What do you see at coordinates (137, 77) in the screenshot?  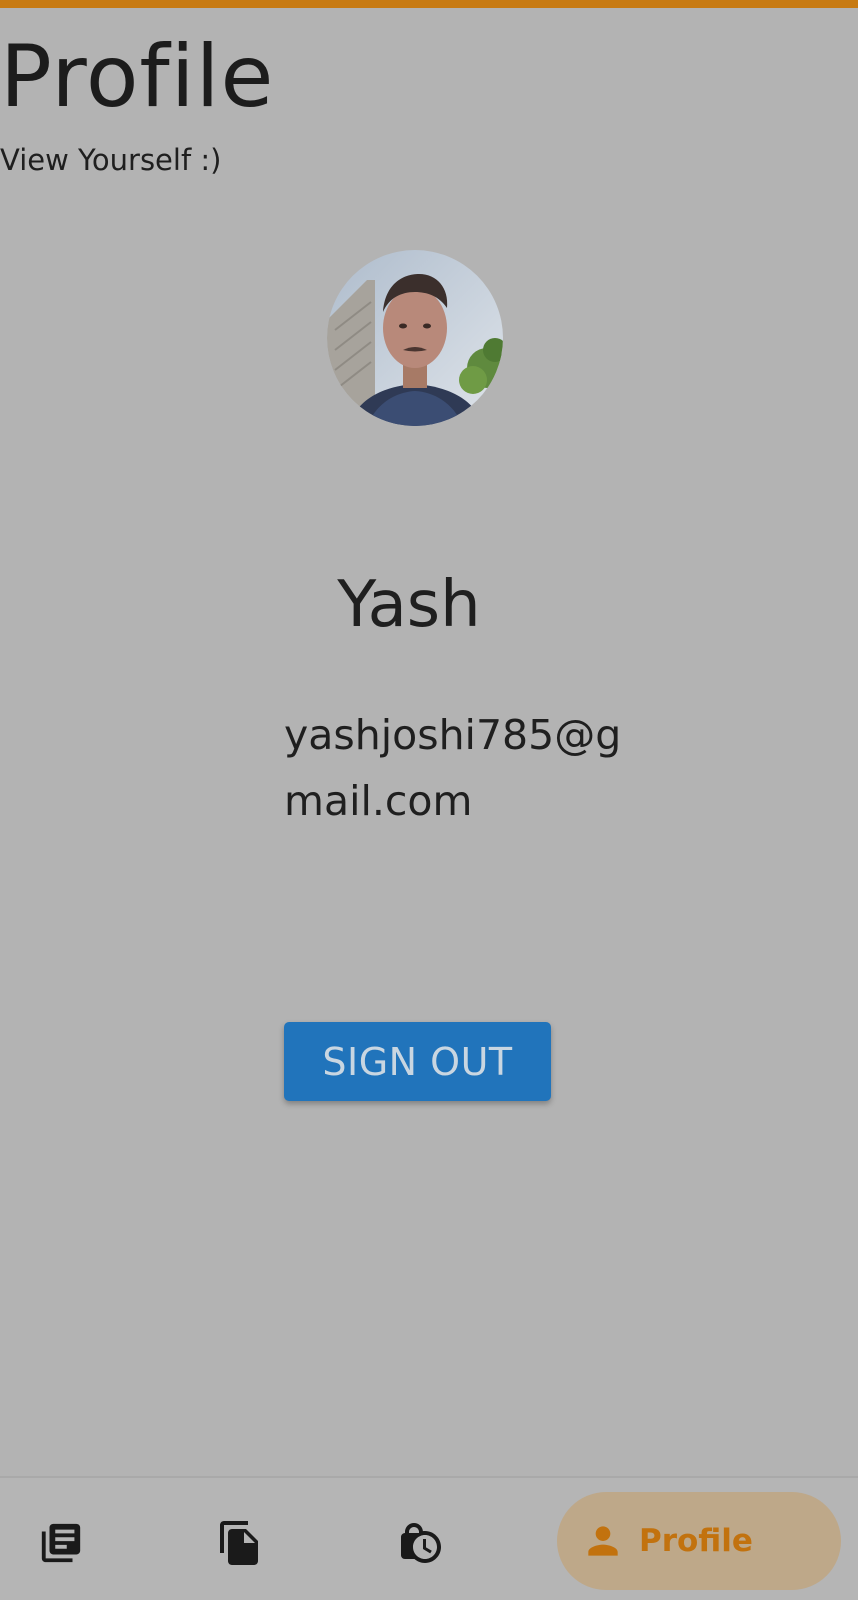 I see `page-title: Profile` at bounding box center [137, 77].